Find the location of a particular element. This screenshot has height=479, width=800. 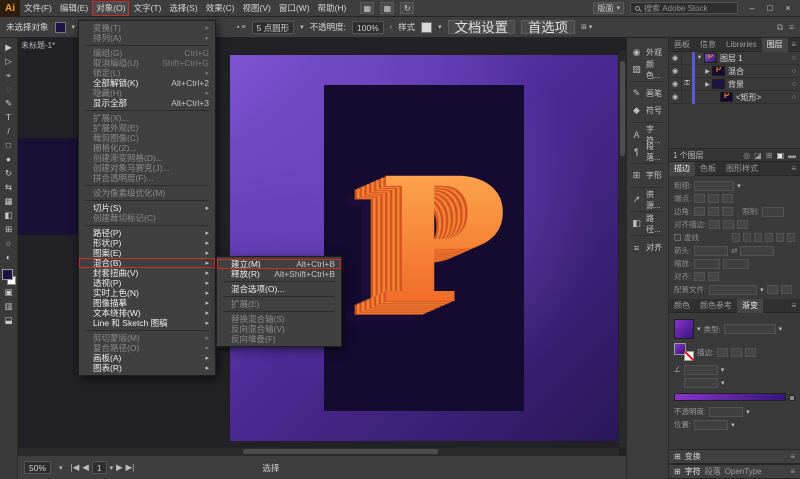

layer-name: 混合 is located at coordinates (758, 71).